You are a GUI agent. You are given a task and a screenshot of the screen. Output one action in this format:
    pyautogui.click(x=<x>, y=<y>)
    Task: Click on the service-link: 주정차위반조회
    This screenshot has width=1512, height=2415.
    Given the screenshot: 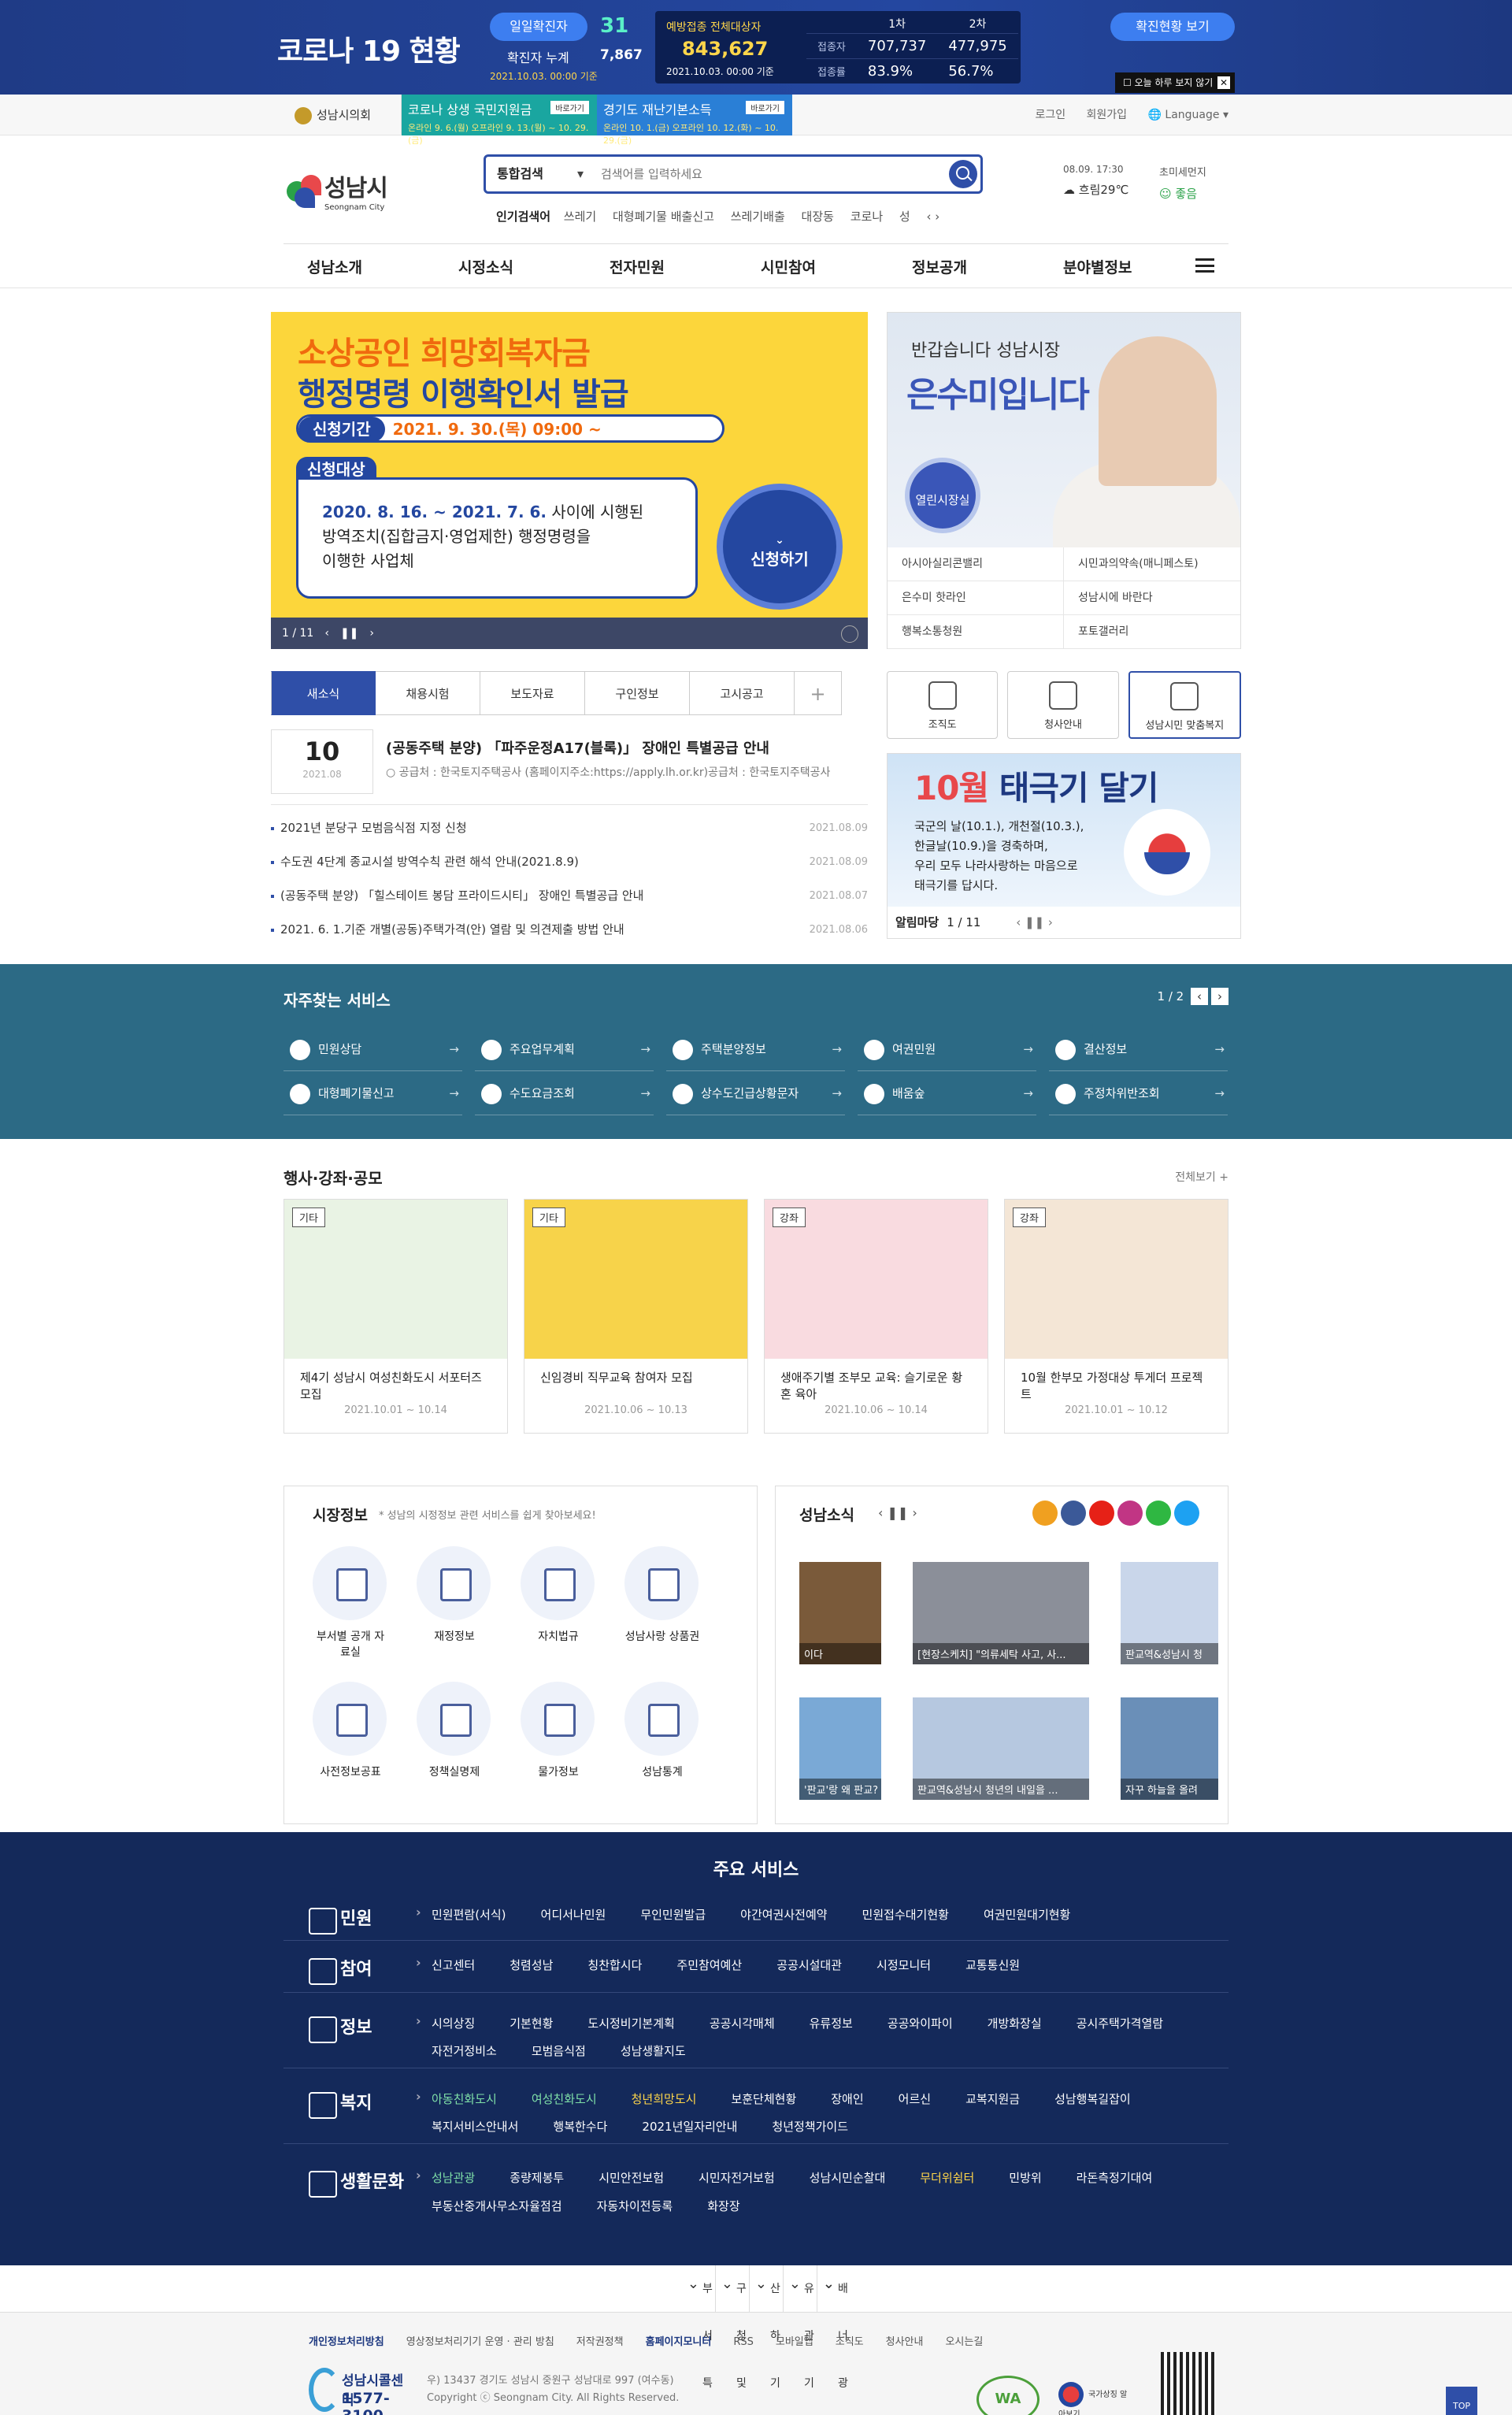 What is the action you would take?
    pyautogui.click(x=1138, y=1093)
    